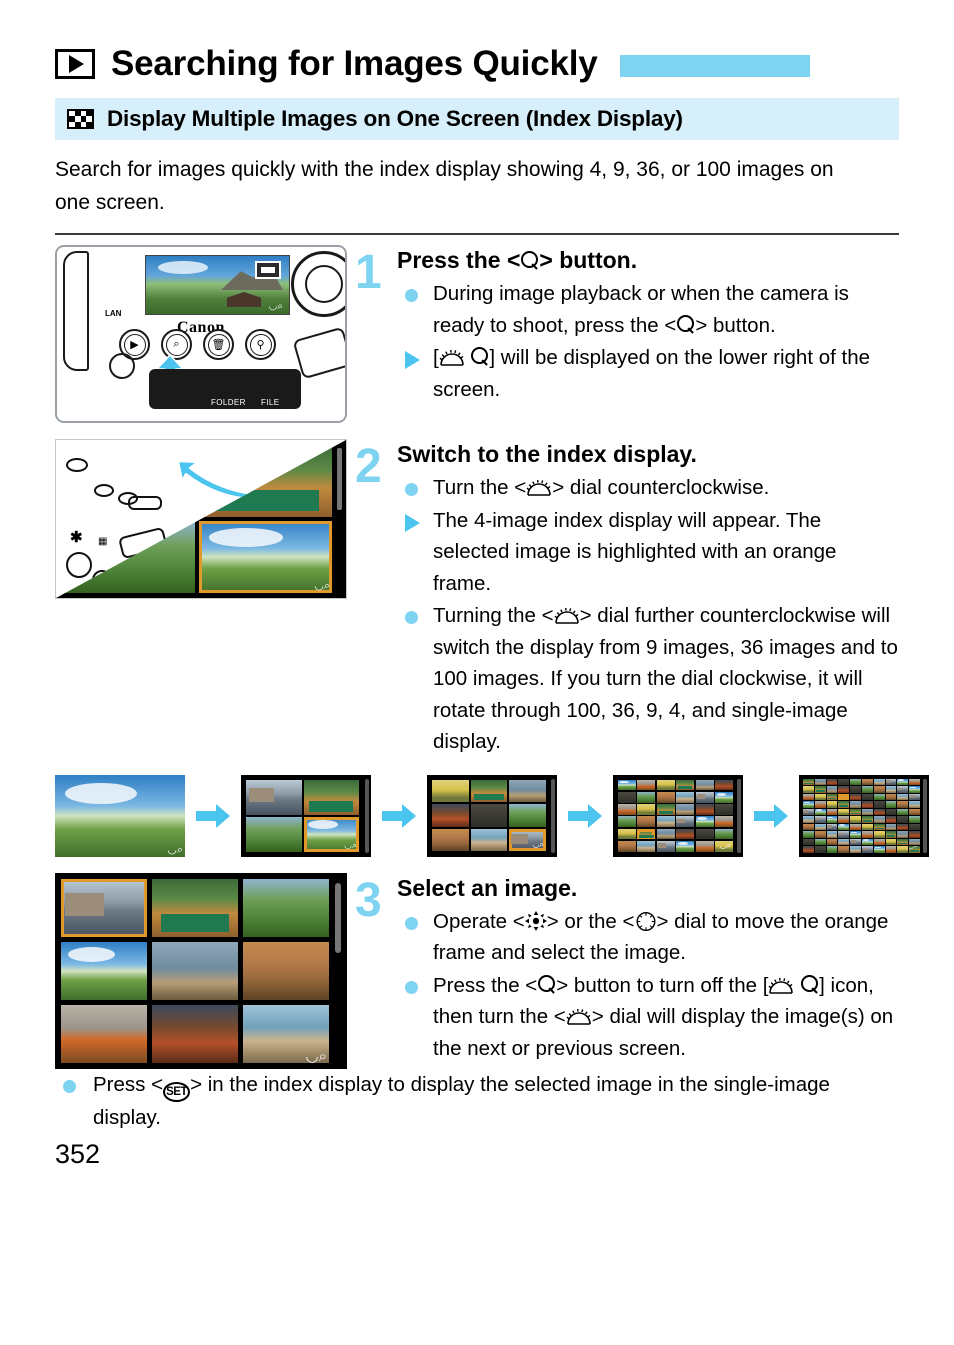  What do you see at coordinates (268, 270) in the screenshot?
I see `lcd-single-image-icon` at bounding box center [268, 270].